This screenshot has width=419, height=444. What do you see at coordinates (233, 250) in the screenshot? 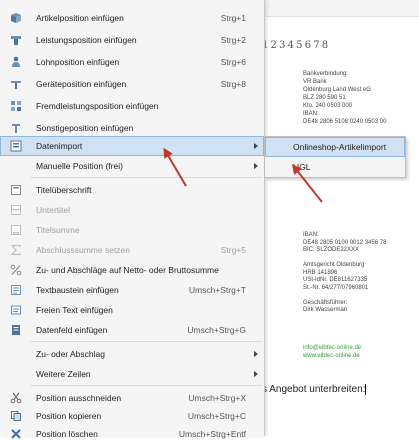
I see `menu-shortcut: Strg+5` at bounding box center [233, 250].